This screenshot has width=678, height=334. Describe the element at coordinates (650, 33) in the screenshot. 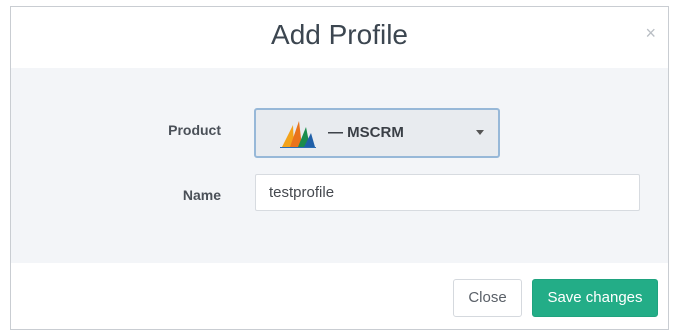

I see `close-icon: ×` at that location.